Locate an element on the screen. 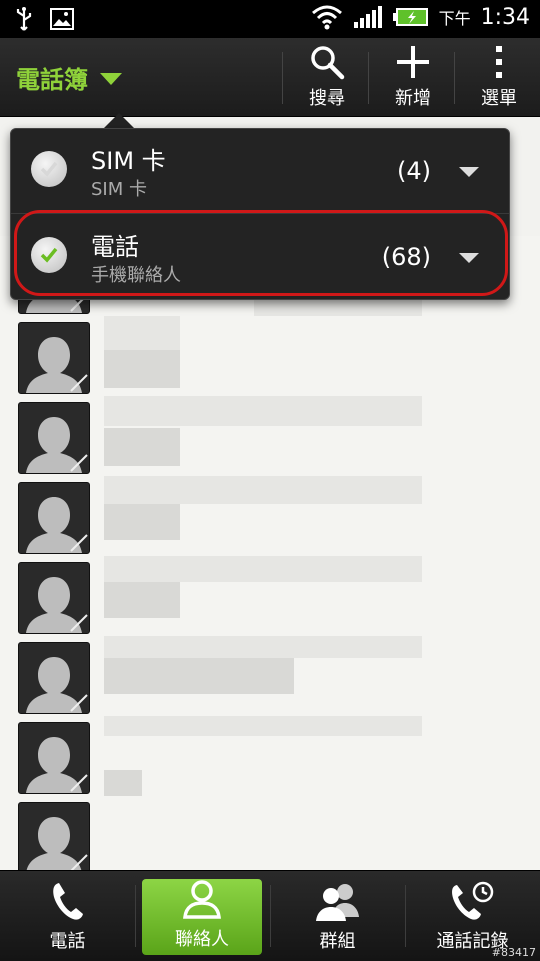 The height and width of the screenshot is (961, 540). usb-icon is located at coordinates (24, 19).